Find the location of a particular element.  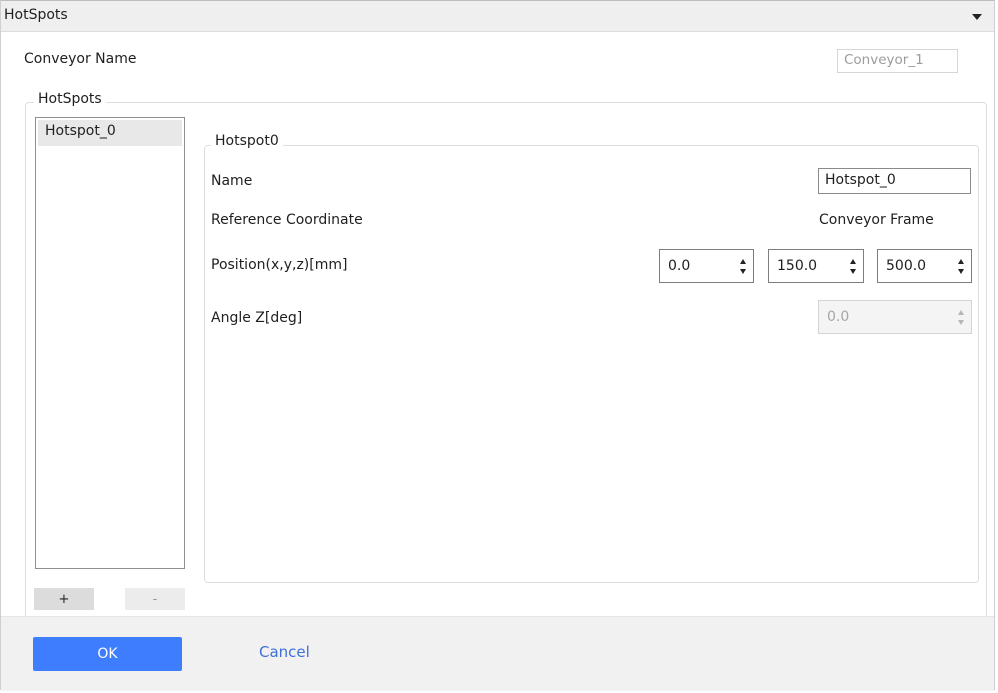

hotspot-list: Hotspot_0 is located at coordinates (110, 343).